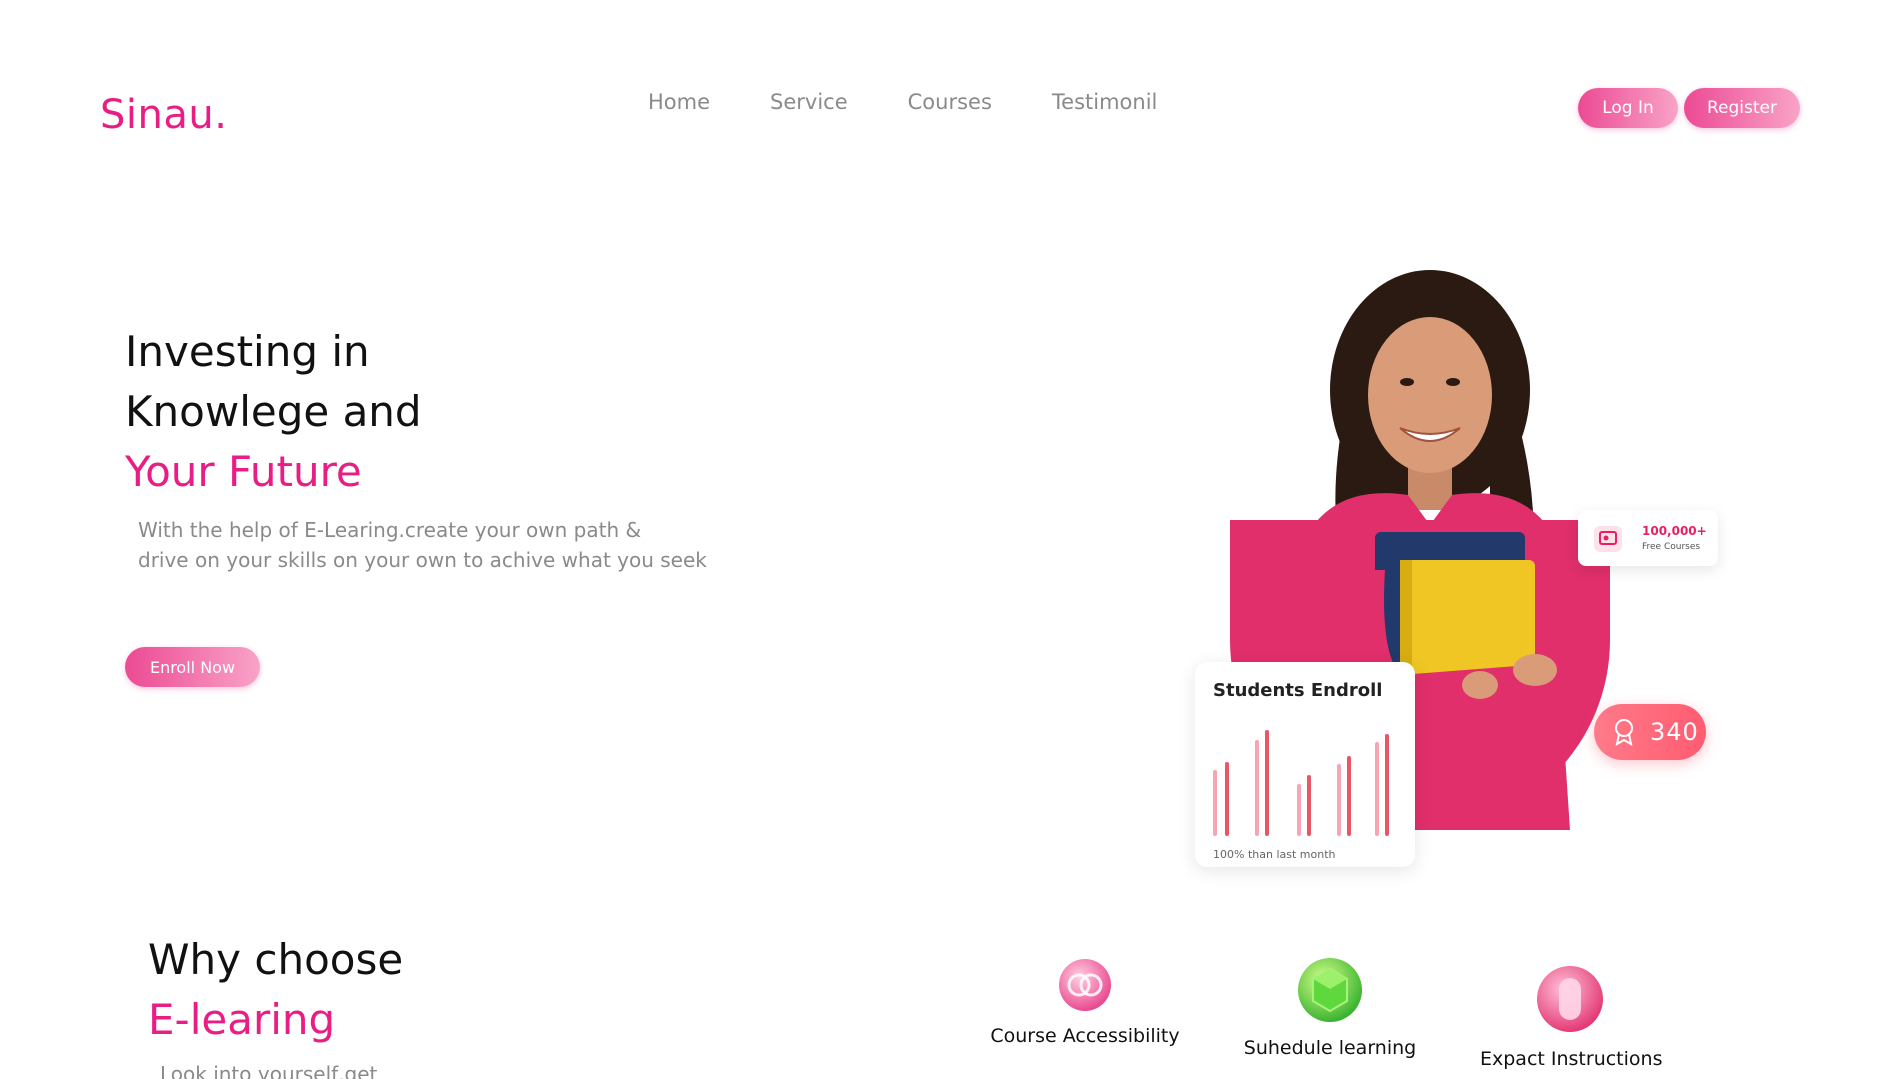 The image size is (1899, 1079). What do you see at coordinates (1571, 1059) in the screenshot?
I see `feature-label-expert-instructions: Expact Instructions` at bounding box center [1571, 1059].